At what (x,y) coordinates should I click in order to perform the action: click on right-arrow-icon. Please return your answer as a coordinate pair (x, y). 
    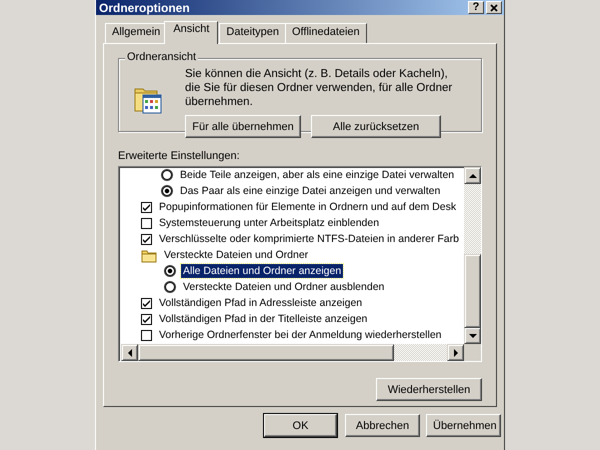
    Looking at the image, I should click on (456, 352).